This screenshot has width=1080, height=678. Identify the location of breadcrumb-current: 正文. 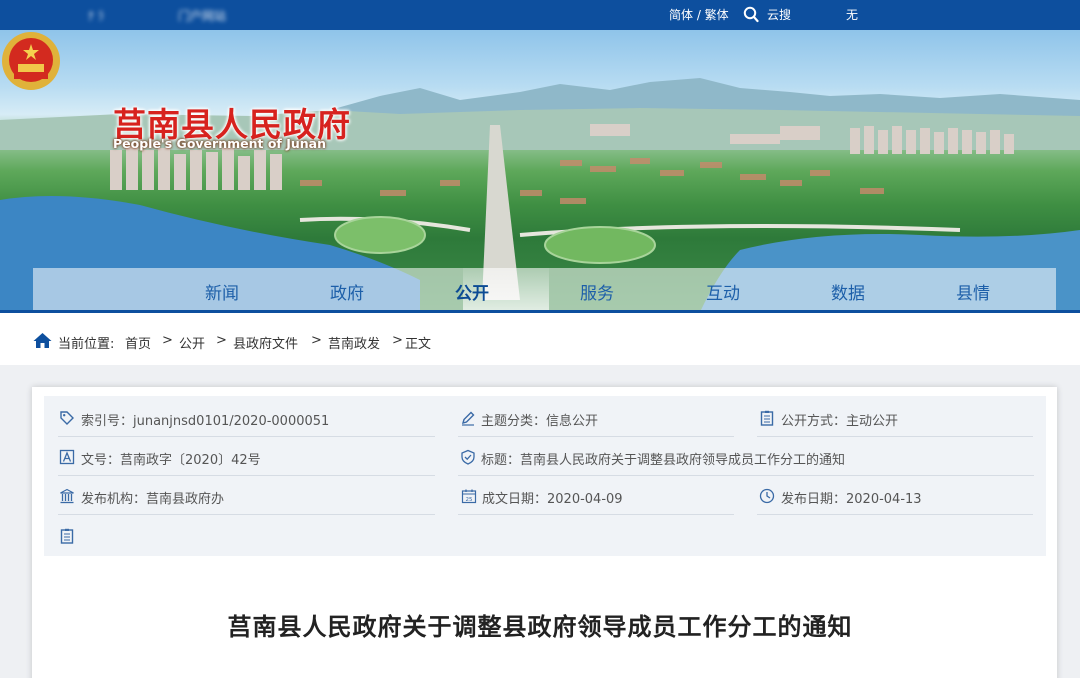
(418, 344).